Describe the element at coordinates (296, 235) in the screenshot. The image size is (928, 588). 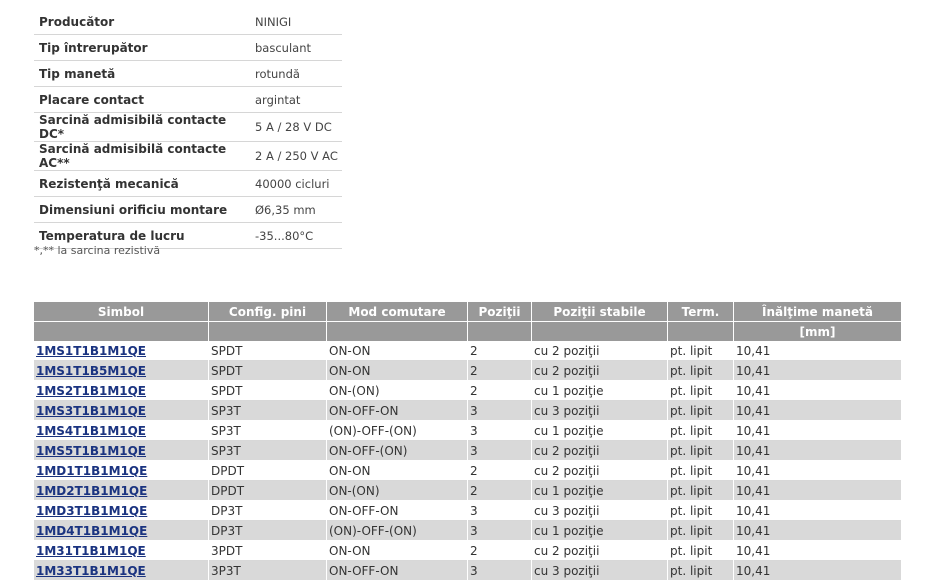
I see `spec-value: -35...80°C` at that location.